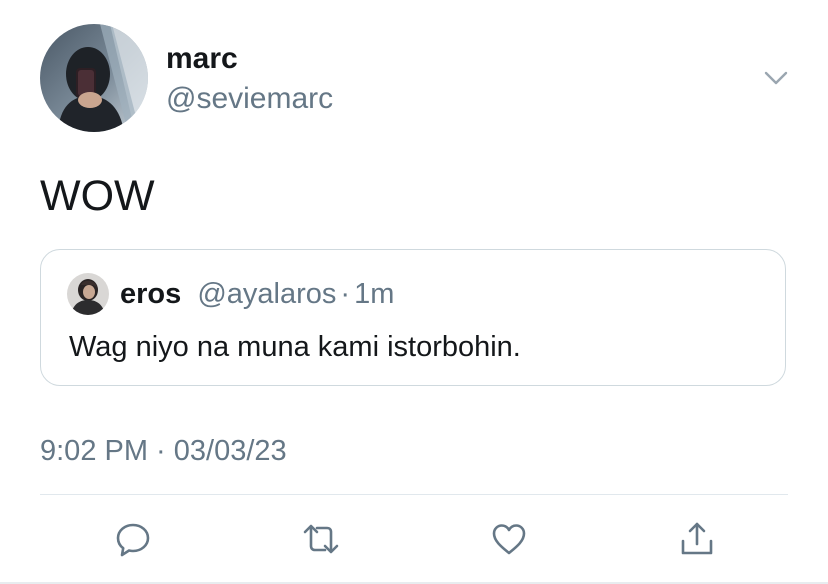  I want to click on reply-icon, so click(133, 540).